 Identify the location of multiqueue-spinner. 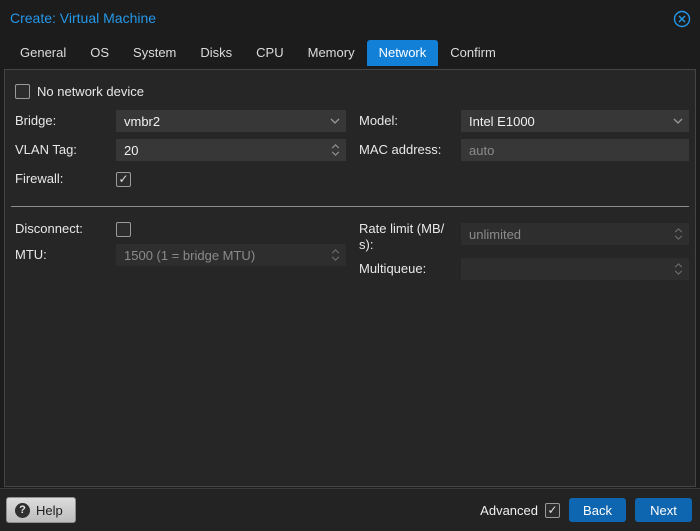
(575, 269).